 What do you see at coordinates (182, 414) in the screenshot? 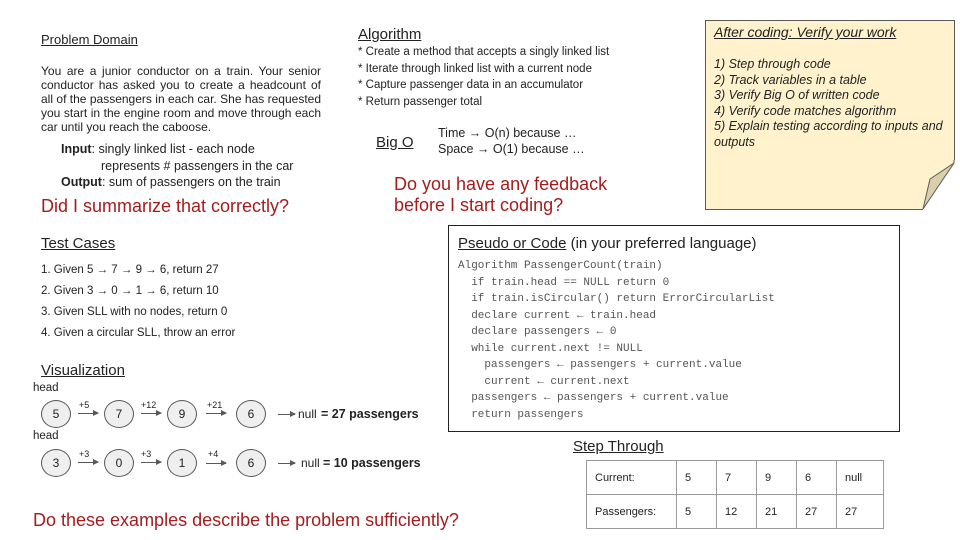
I see `list-node: 9` at bounding box center [182, 414].